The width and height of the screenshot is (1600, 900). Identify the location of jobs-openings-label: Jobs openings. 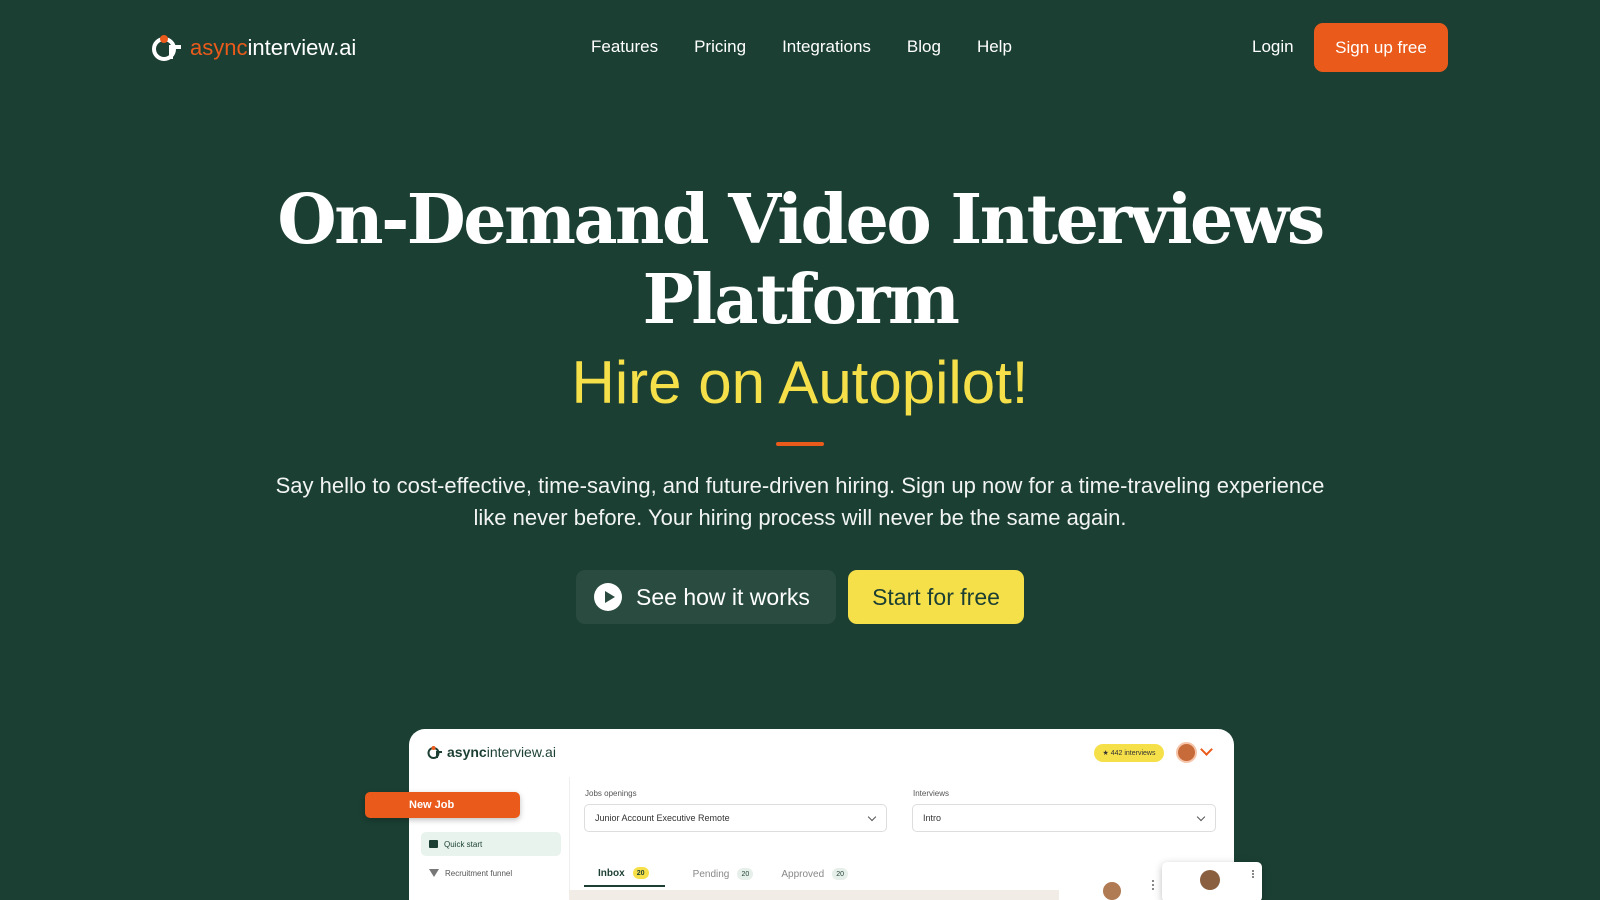
(611, 793).